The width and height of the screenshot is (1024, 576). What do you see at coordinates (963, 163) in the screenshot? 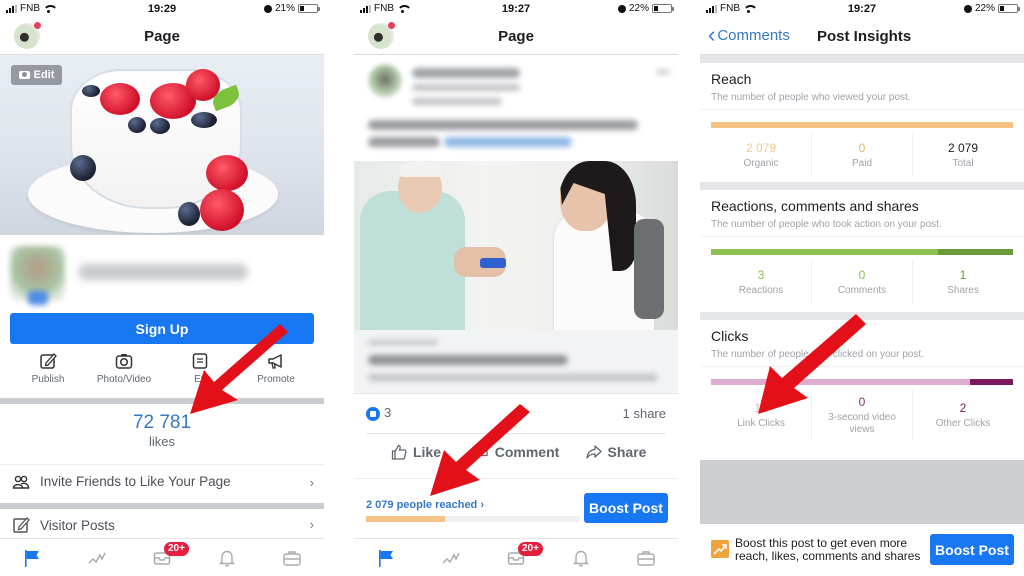
I see `stat-label: Total` at bounding box center [963, 163].